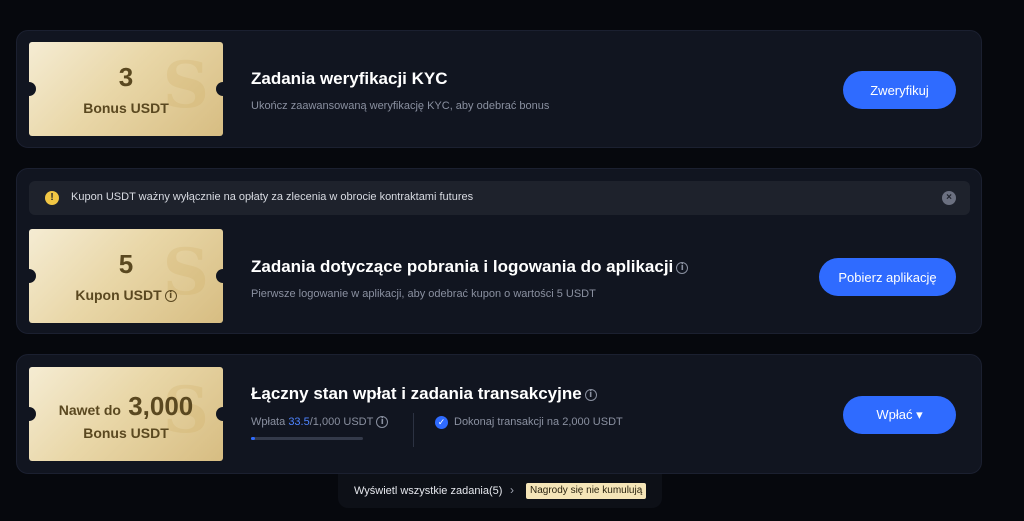 The height and width of the screenshot is (521, 1024). I want to click on close-icon: ×, so click(949, 198).